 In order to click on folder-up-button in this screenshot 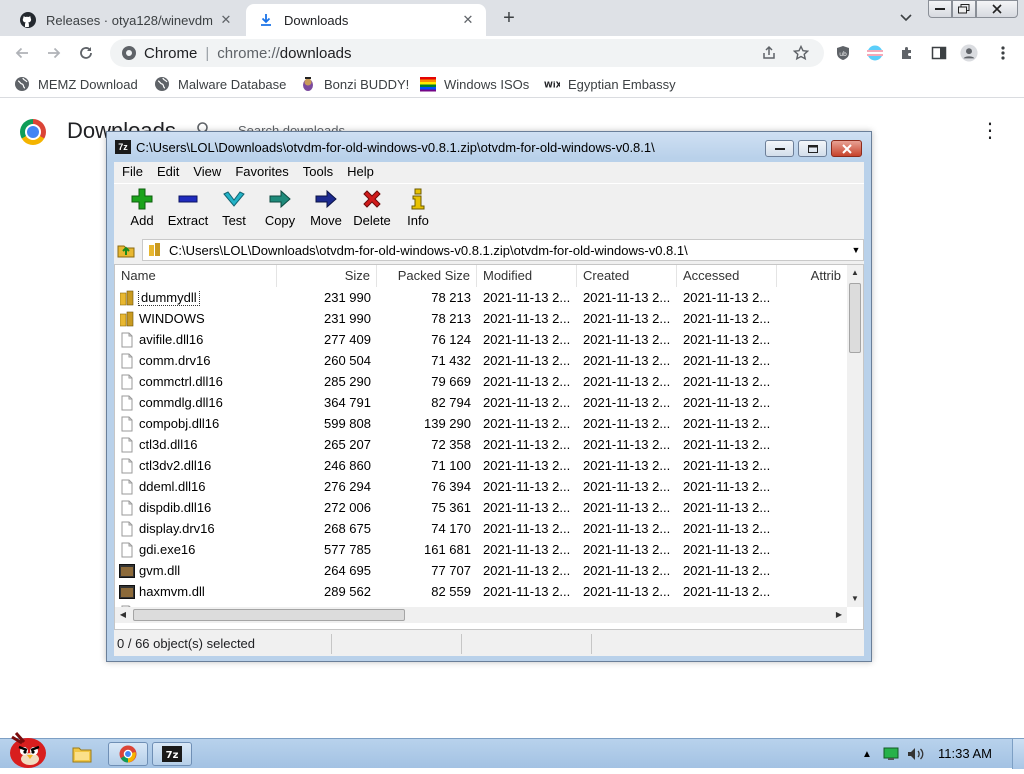, I will do `click(126, 250)`.